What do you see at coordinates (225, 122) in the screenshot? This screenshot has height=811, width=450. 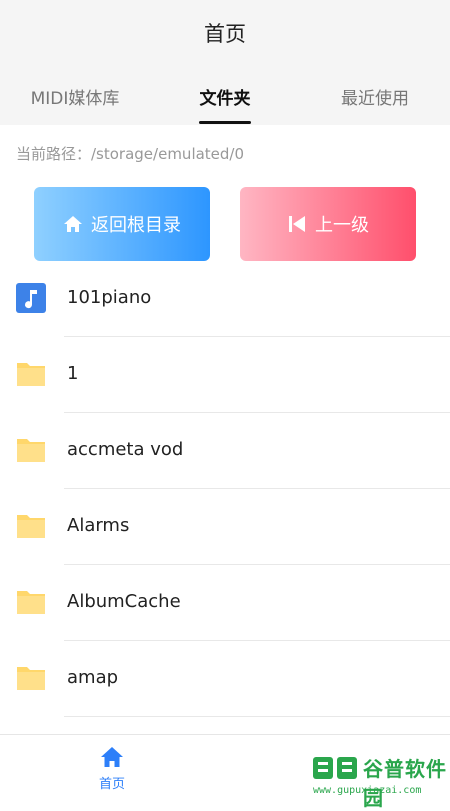 I see `active-tab-indicator` at bounding box center [225, 122].